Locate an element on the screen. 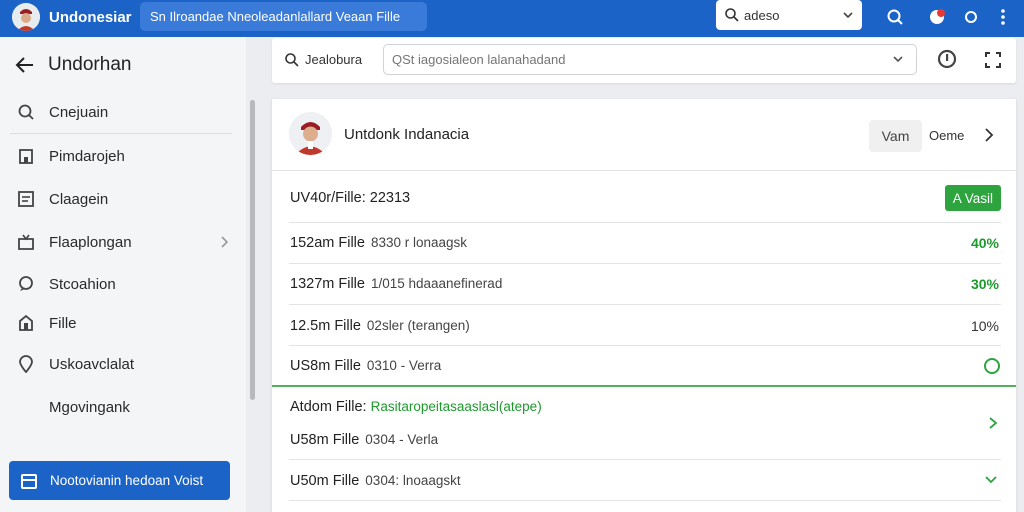 This screenshot has width=1024, height=512. sidebar-item-3: Flaaplongan is located at coordinates (123, 242).